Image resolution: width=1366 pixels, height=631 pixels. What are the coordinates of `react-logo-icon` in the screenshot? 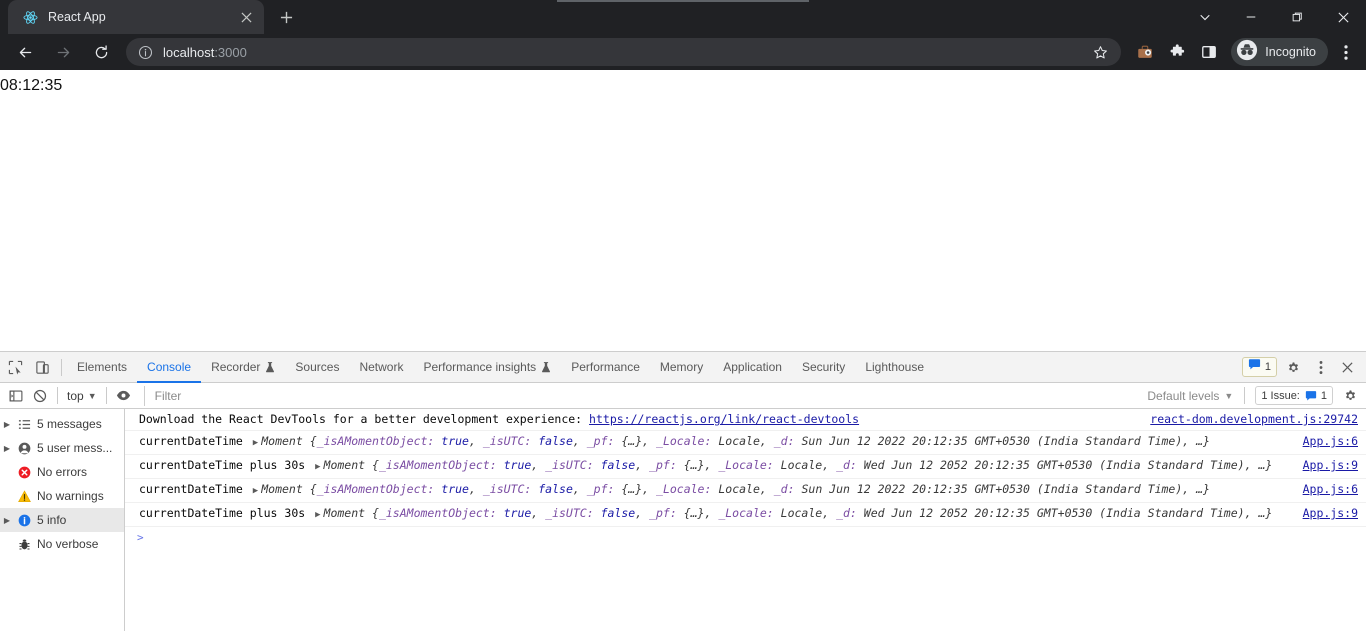 It's located at (30, 17).